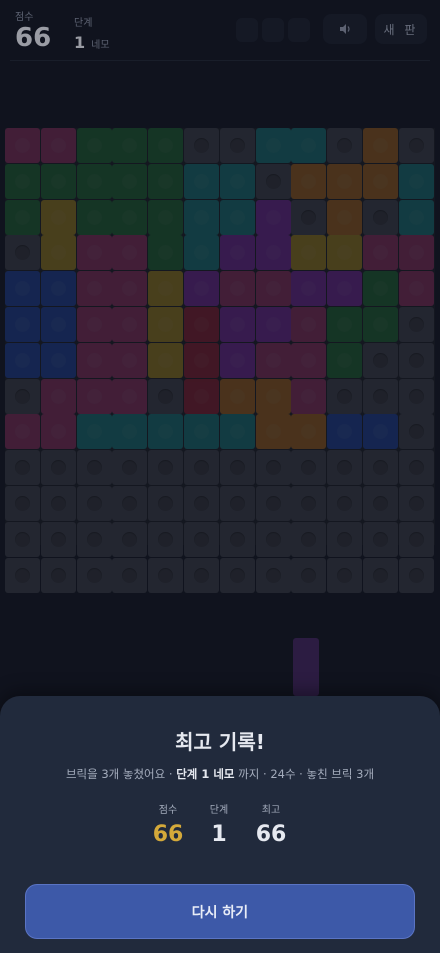  Describe the element at coordinates (220, 911) in the screenshot. I see `retry-button: 다시 하기` at that location.